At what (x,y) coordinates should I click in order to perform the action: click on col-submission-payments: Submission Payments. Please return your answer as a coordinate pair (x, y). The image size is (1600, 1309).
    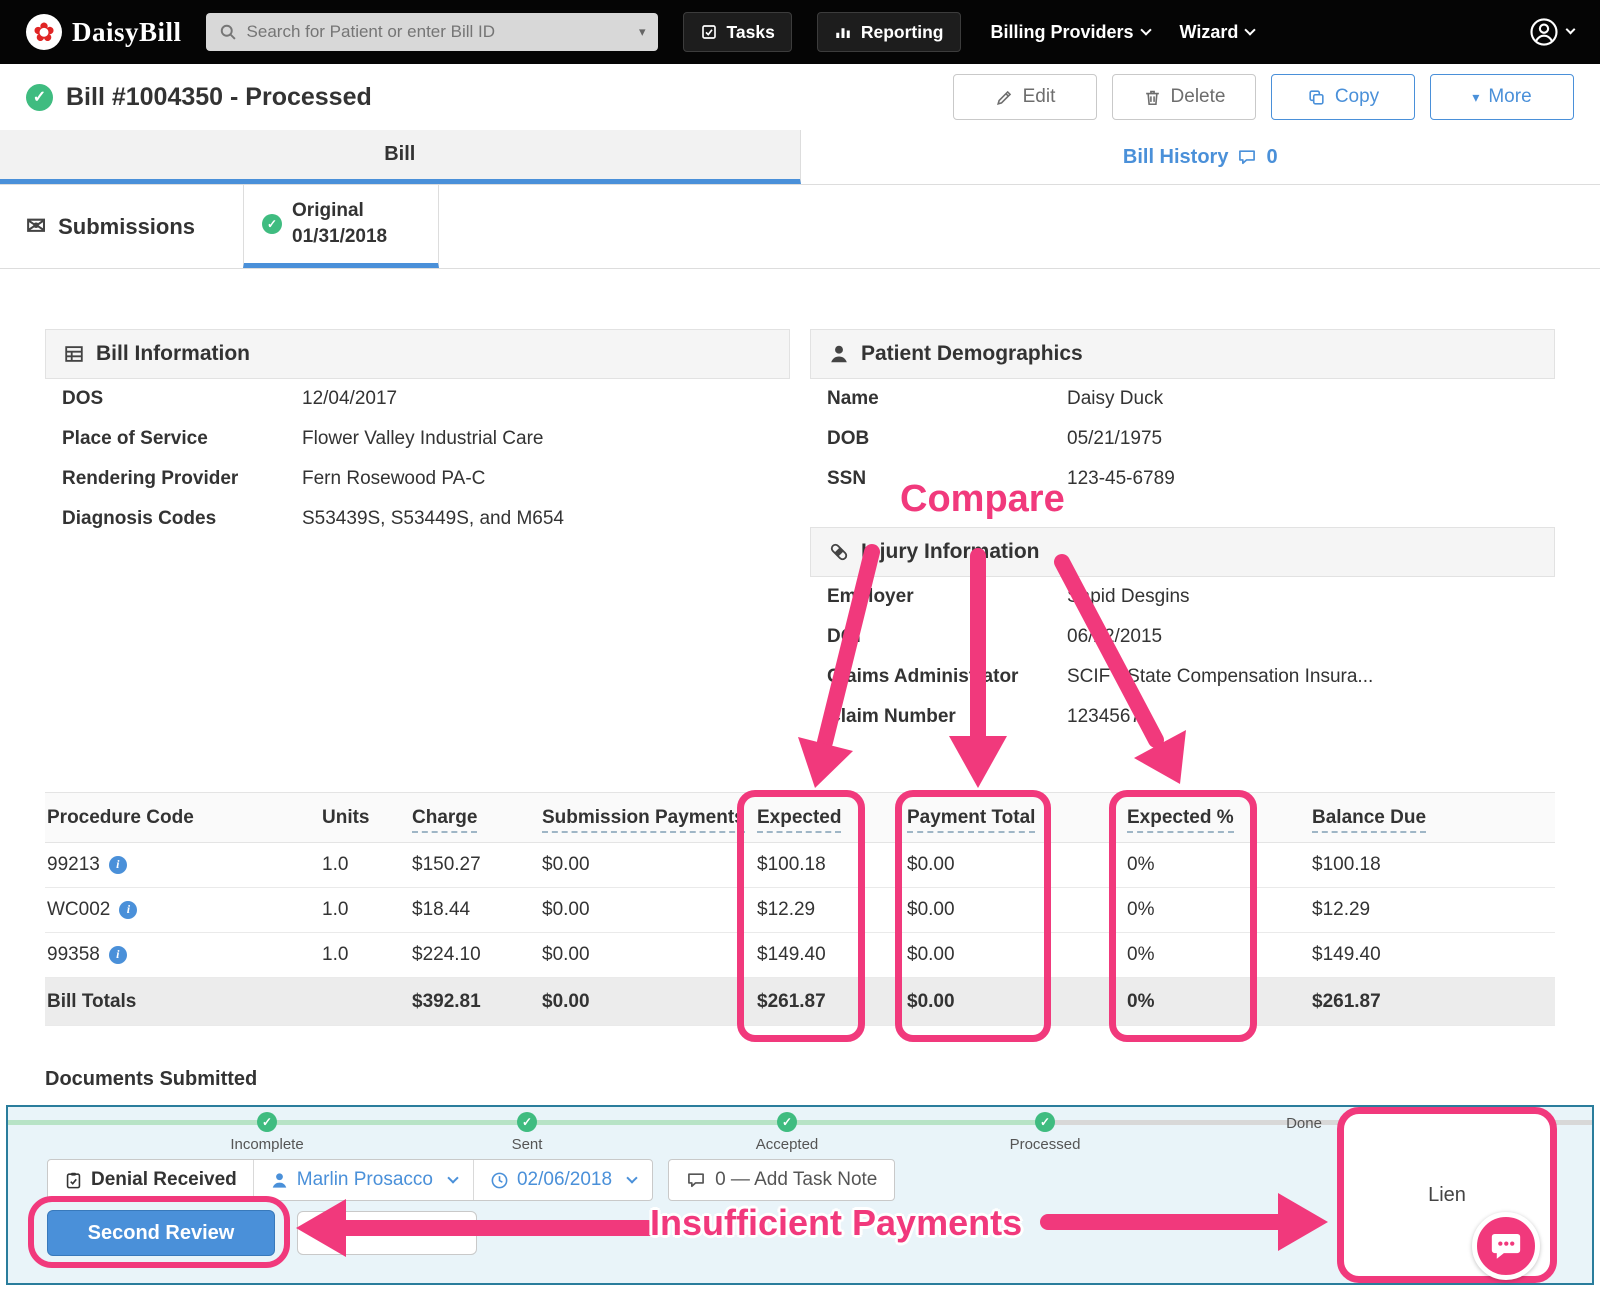
    Looking at the image, I should click on (643, 819).